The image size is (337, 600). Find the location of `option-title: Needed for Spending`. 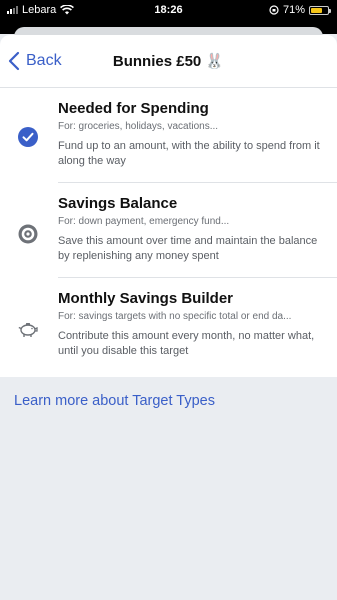

option-title: Needed for Spending is located at coordinates (133, 108).